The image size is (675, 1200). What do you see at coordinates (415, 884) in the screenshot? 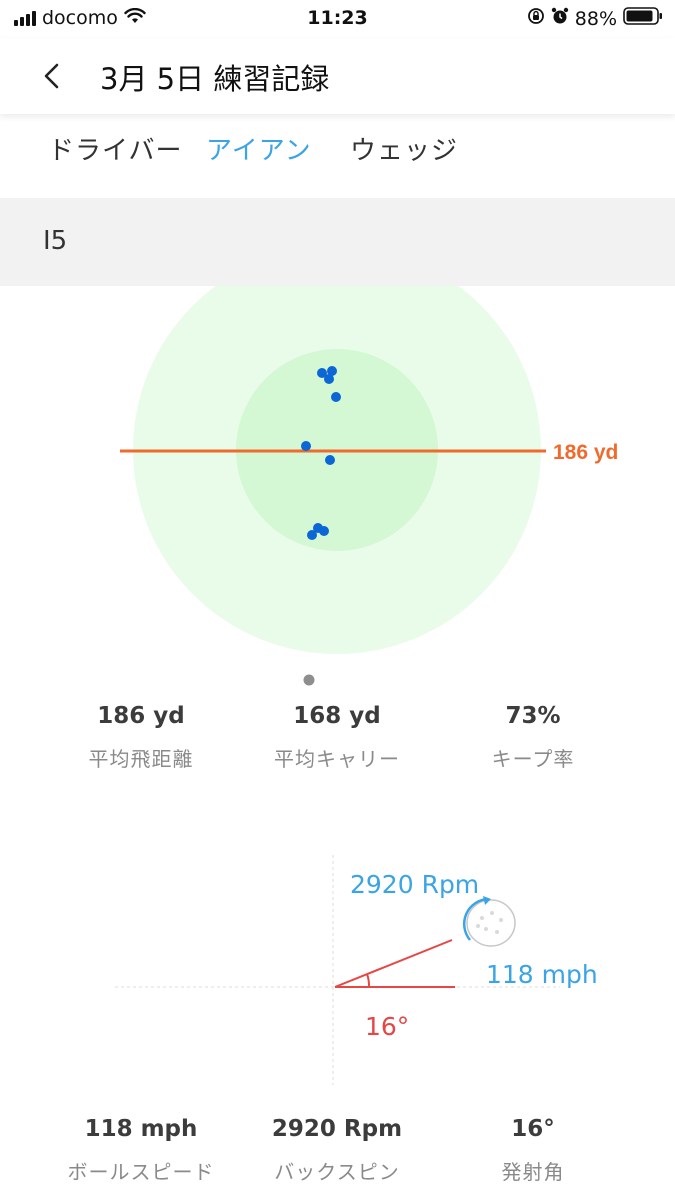
I see `backspin-label: 2920 Rpm` at bounding box center [415, 884].